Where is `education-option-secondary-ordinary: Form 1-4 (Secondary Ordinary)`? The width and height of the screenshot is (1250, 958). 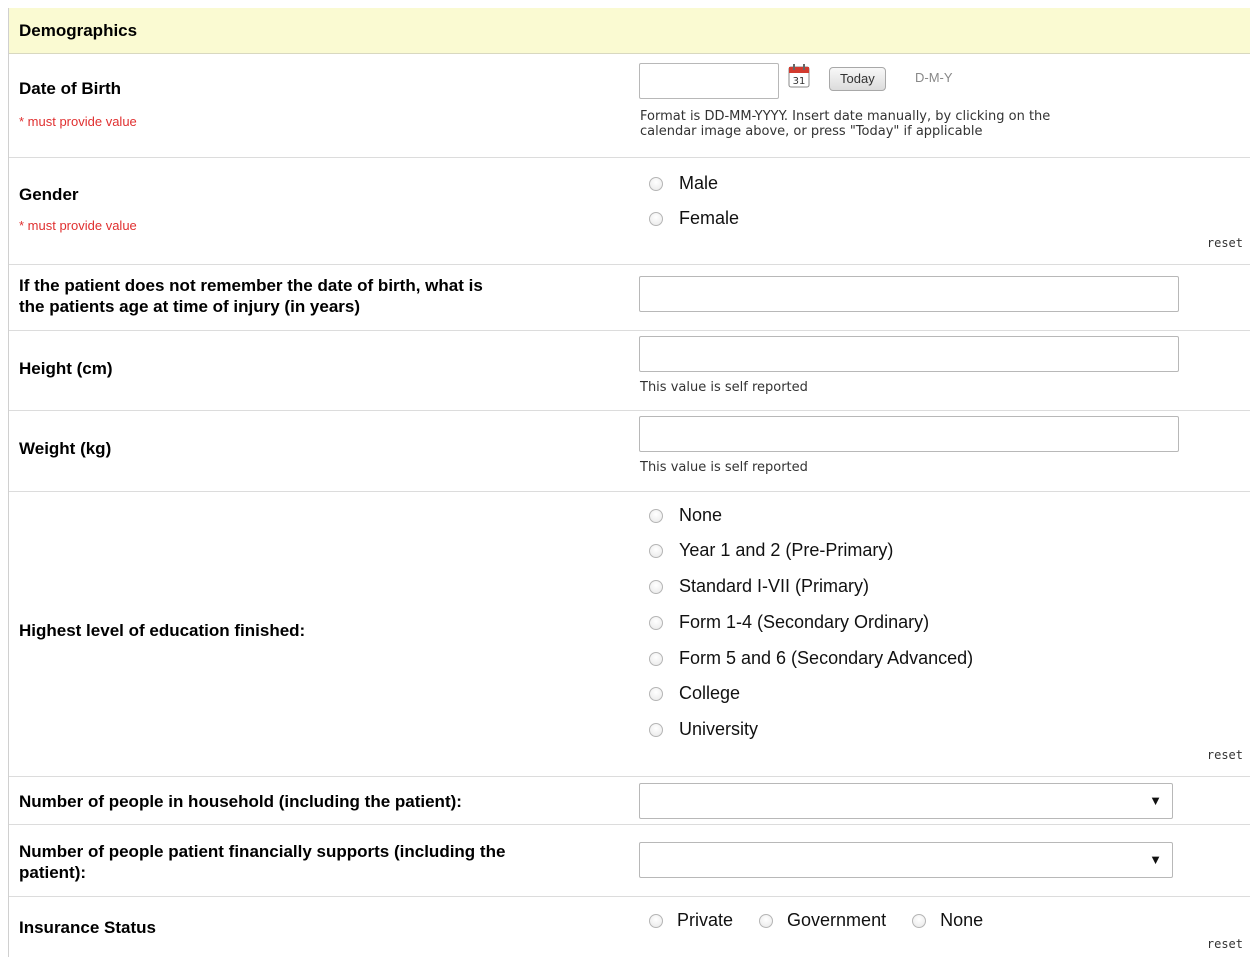
education-option-secondary-ordinary: Form 1-4 (Secondary Ordinary) is located at coordinates (789, 622).